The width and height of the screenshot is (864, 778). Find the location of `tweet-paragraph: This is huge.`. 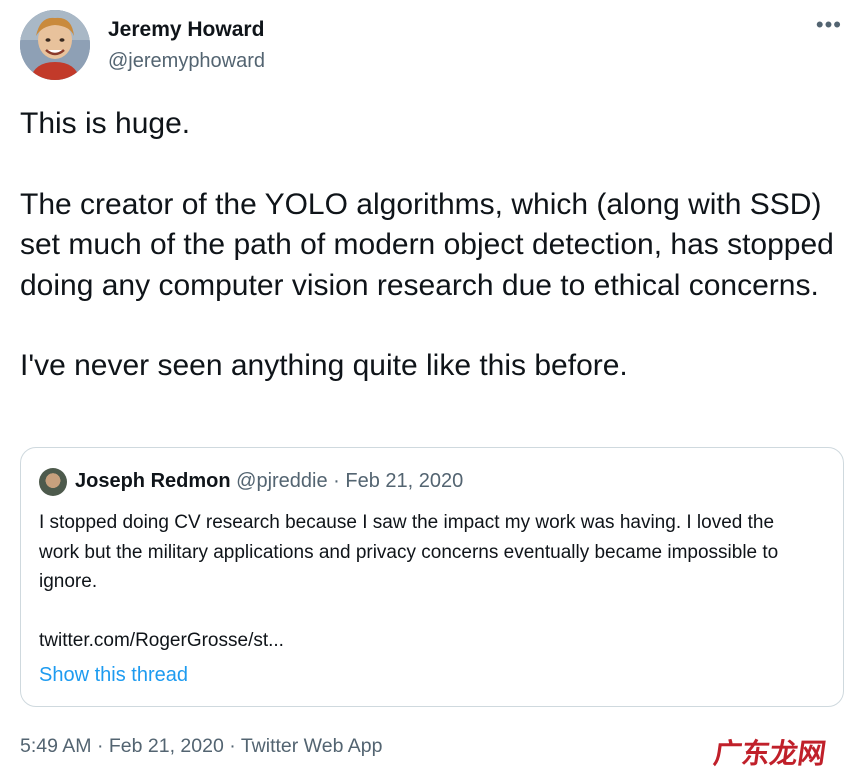

tweet-paragraph: This is huge. is located at coordinates (105, 123).